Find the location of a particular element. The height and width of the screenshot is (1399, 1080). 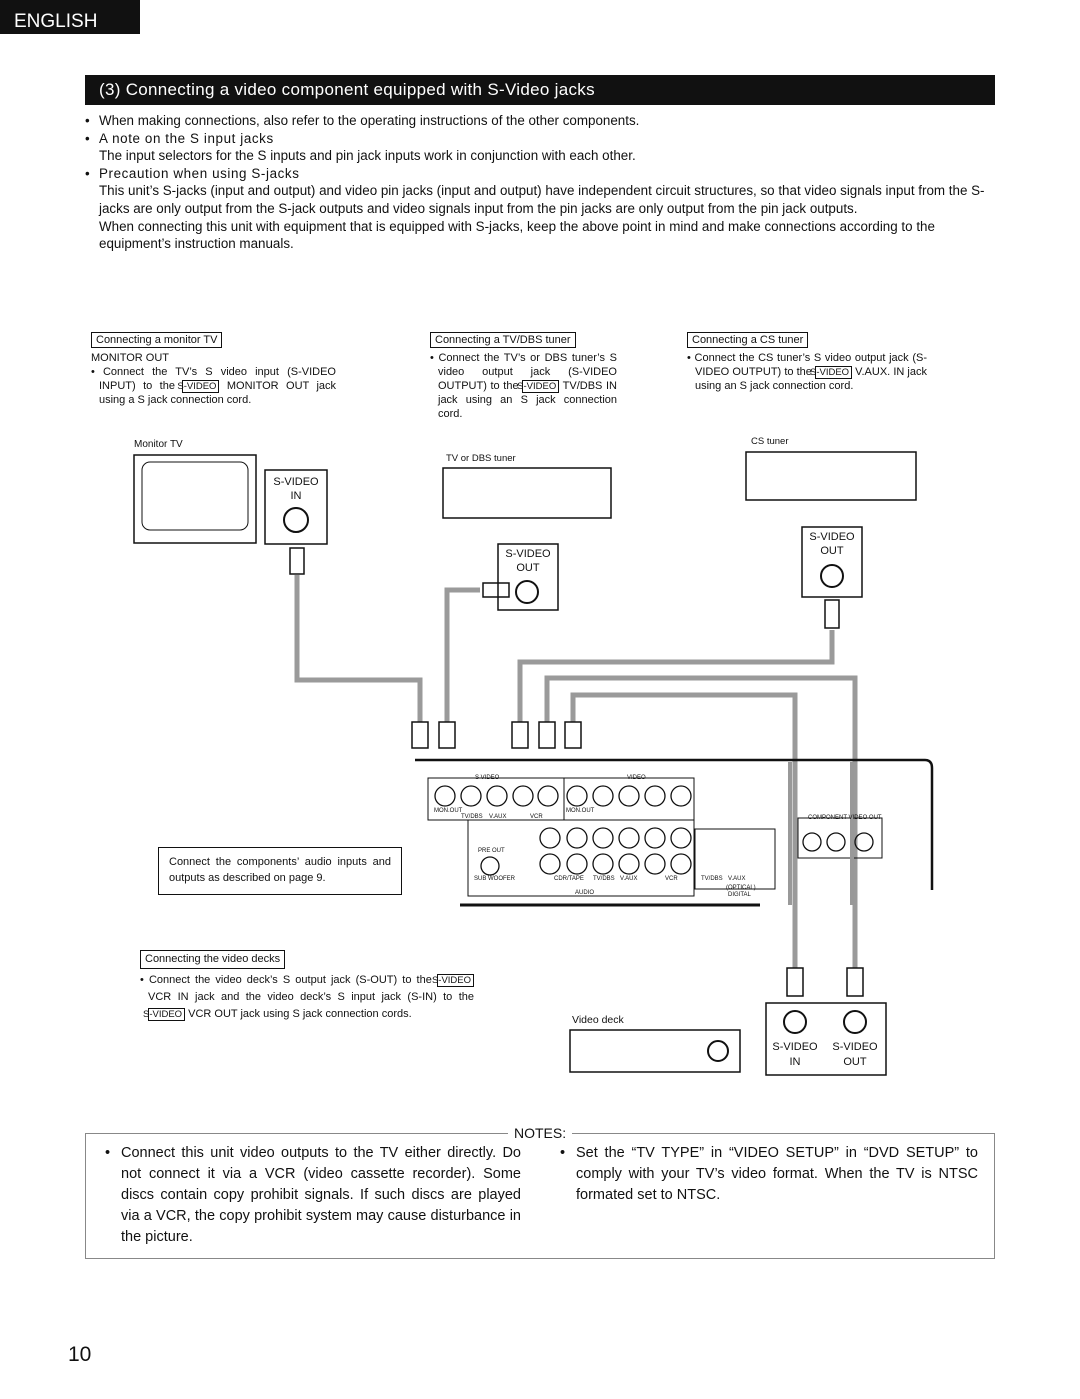

panel-label: PRE OUT is located at coordinates (491, 851).